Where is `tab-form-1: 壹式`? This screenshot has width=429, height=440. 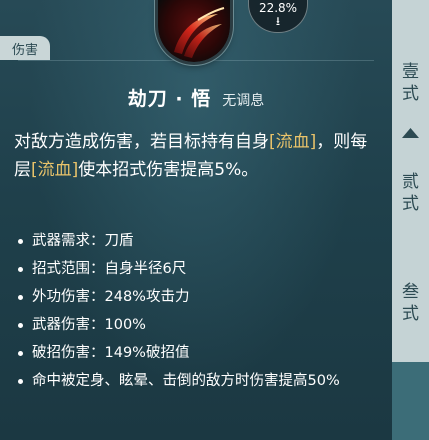
tab-form-1: 壹式 is located at coordinates (410, 83).